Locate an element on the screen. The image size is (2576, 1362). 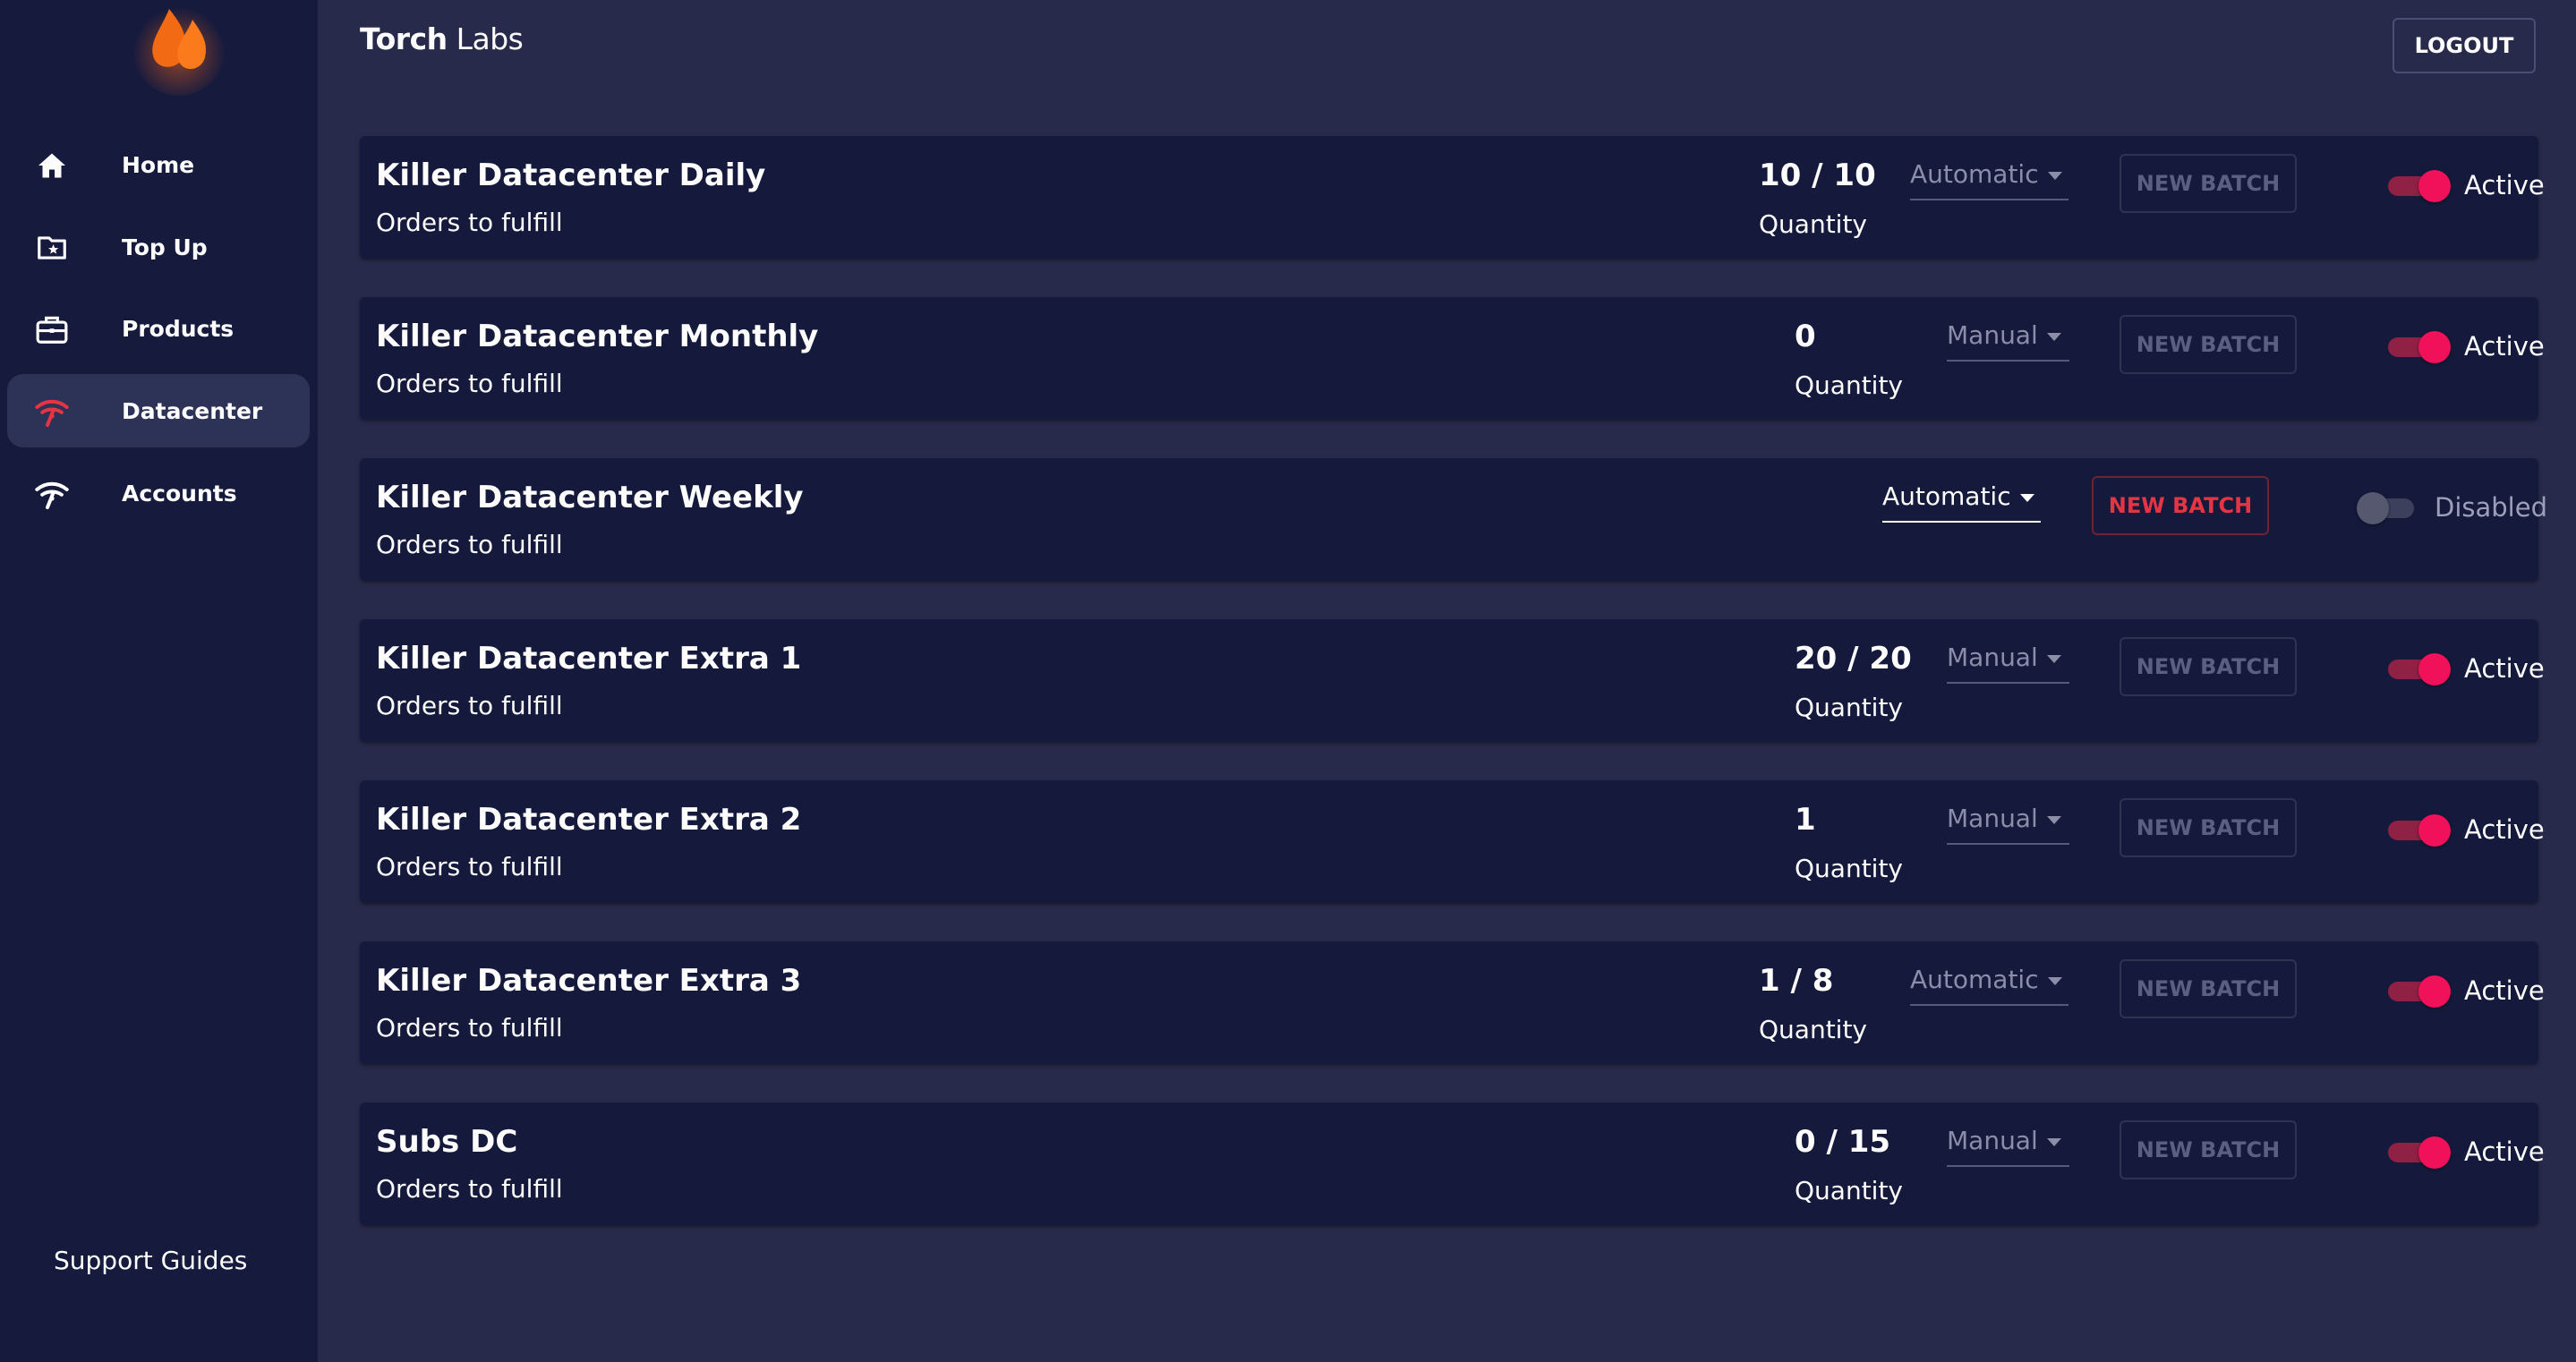
sidebar-item-label: Products is located at coordinates (178, 328).